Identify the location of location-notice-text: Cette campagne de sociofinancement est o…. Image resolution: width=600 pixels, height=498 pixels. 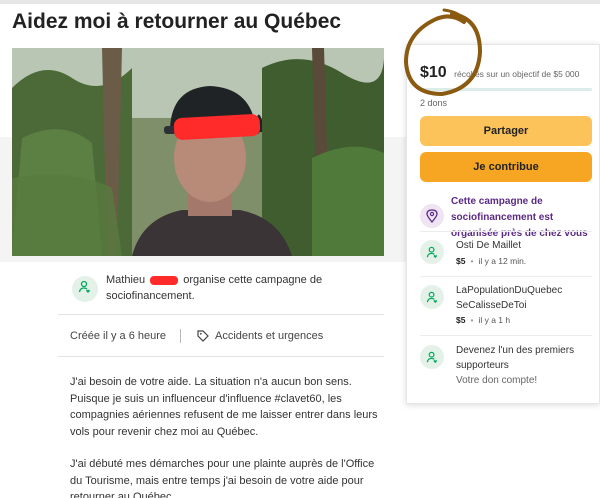
(519, 217).